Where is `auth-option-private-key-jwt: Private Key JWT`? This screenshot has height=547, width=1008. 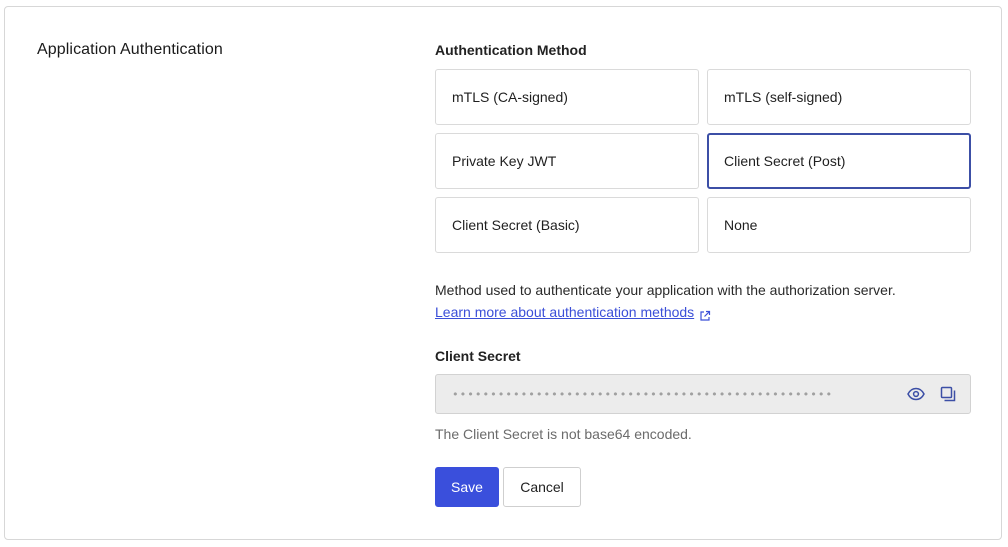
auth-option-private-key-jwt: Private Key JWT is located at coordinates (567, 161).